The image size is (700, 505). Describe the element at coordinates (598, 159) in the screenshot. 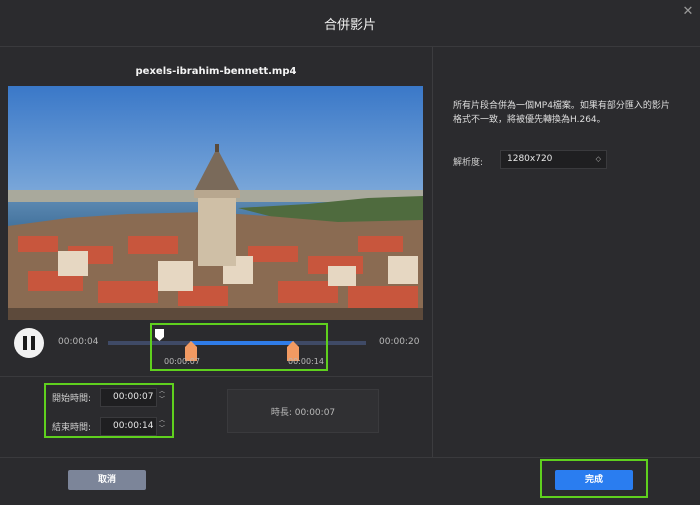

I see `chevron-updown-icon: ◇` at that location.